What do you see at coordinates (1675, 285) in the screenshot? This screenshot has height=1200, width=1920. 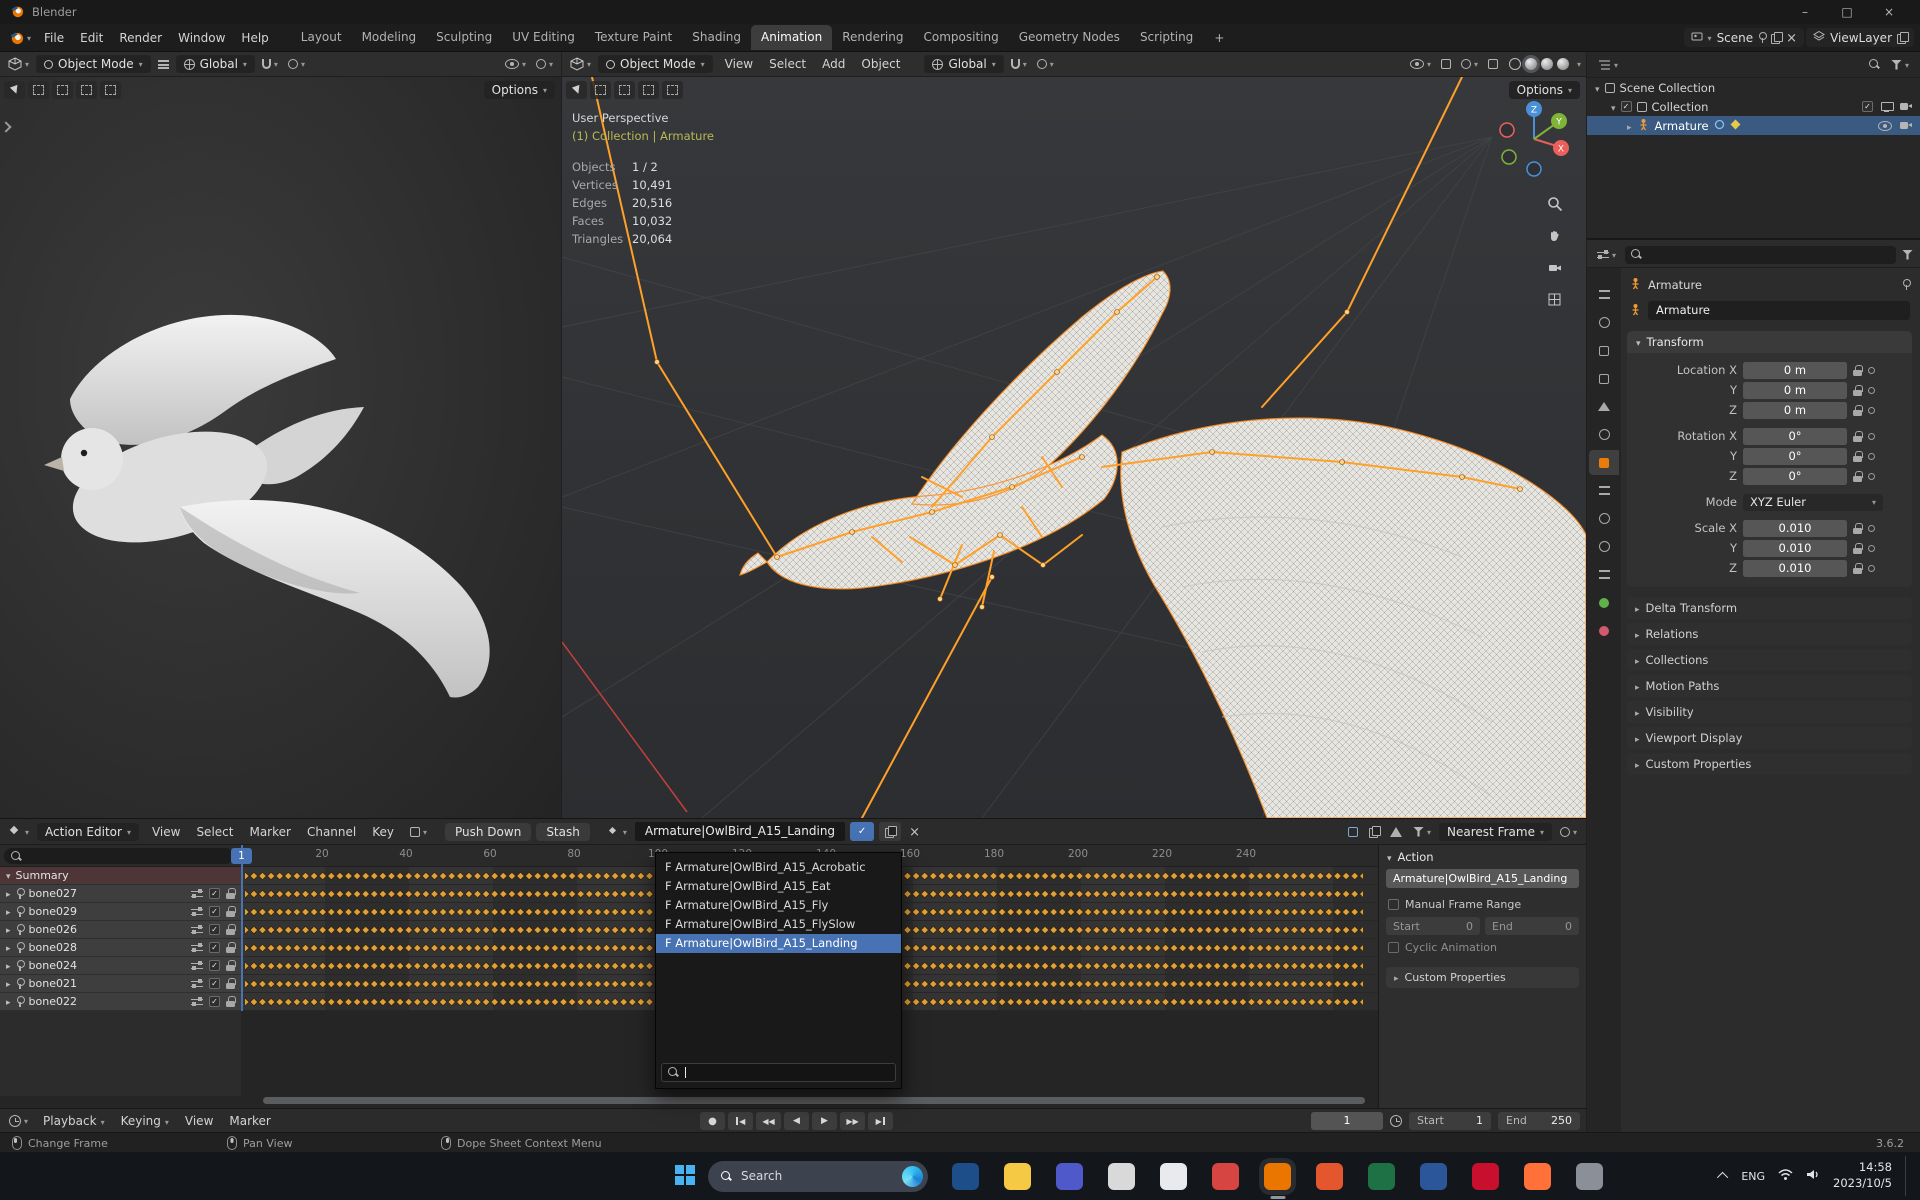 I see `breadcrumb-object: Armature` at bounding box center [1675, 285].